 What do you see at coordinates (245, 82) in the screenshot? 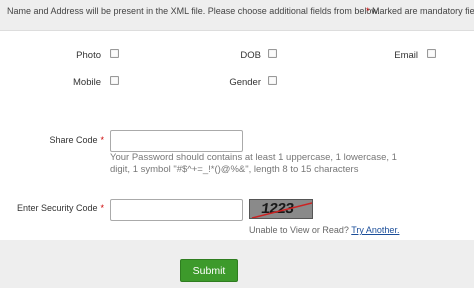
I see `gender-label: Gender` at bounding box center [245, 82].